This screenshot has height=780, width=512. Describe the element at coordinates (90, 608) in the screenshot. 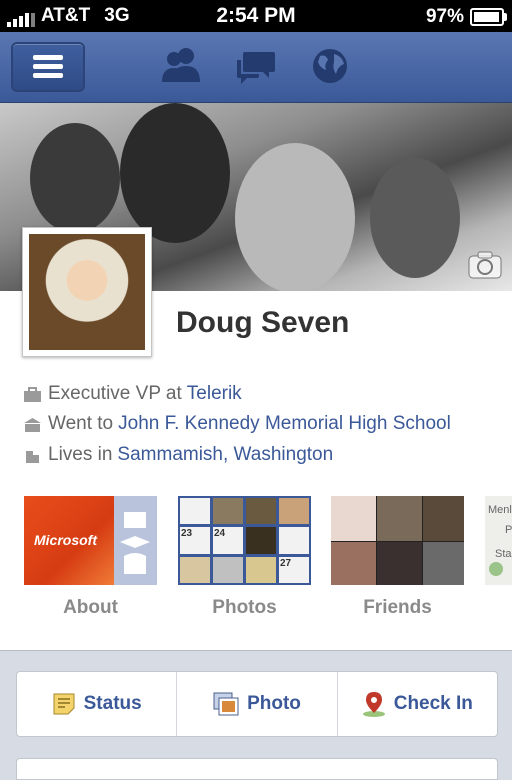

I see `tile-label-about: About` at that location.